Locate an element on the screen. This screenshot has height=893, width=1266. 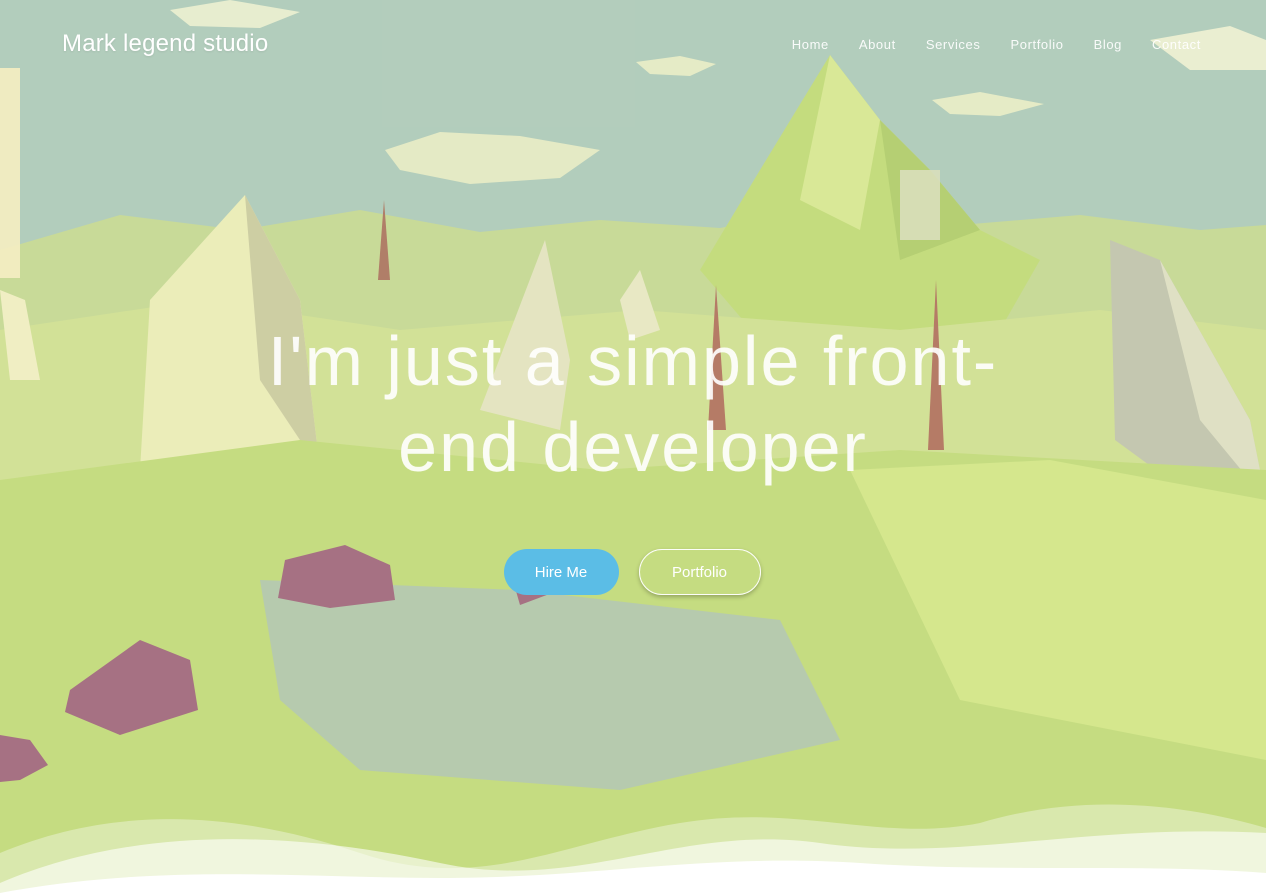
hero-headline-line-2: end developer is located at coordinates (633, 447).